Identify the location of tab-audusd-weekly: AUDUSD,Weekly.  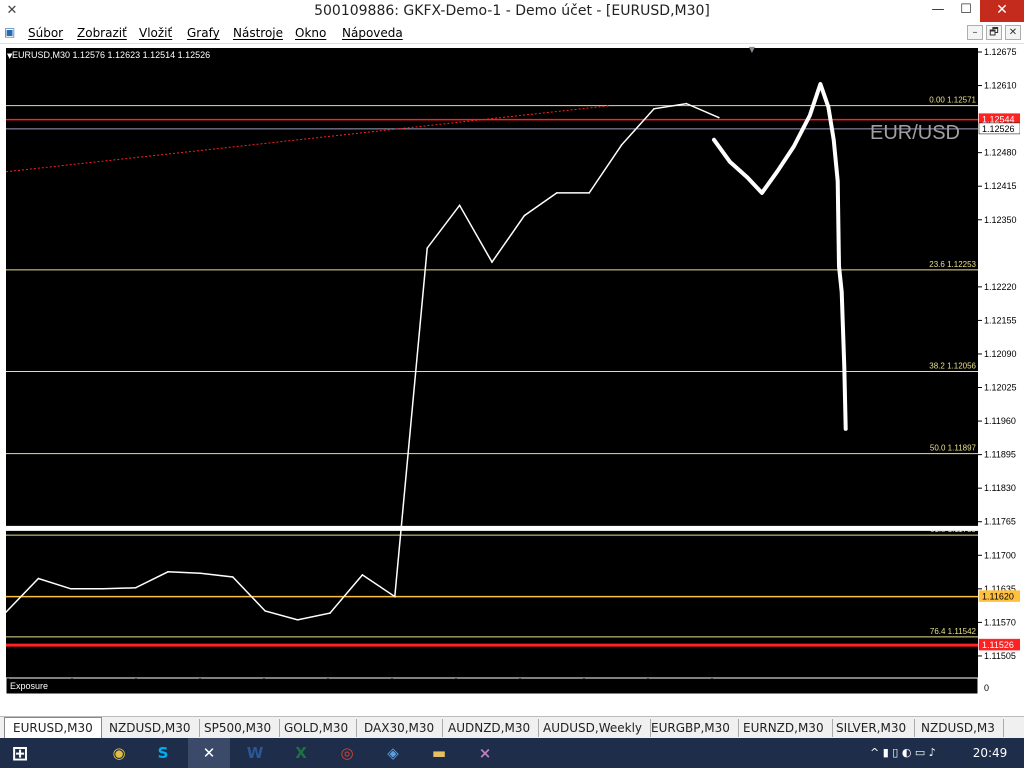
(593, 728).